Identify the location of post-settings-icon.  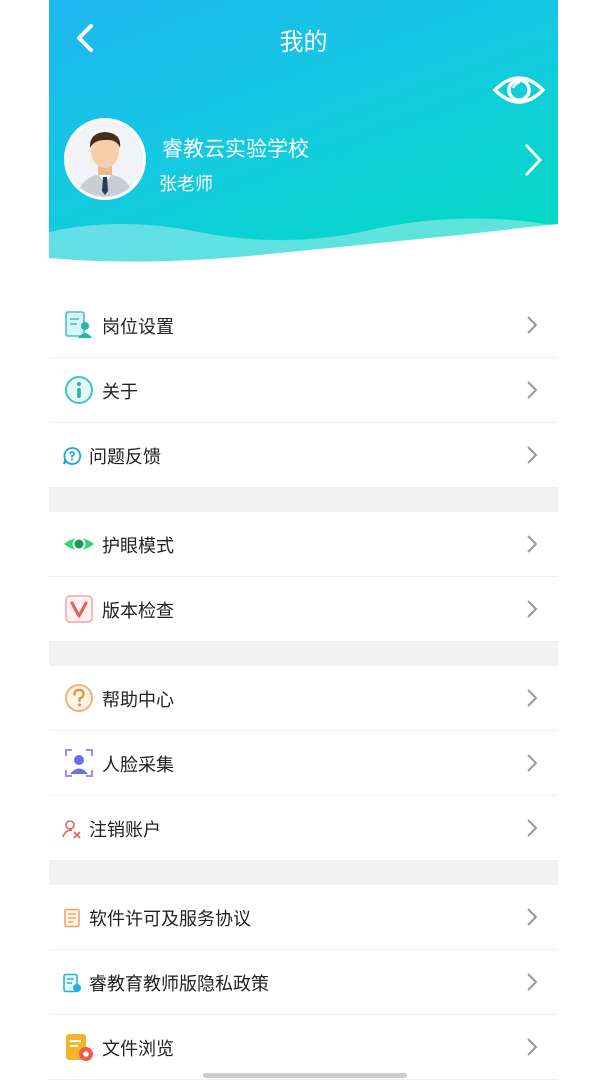
(78, 324).